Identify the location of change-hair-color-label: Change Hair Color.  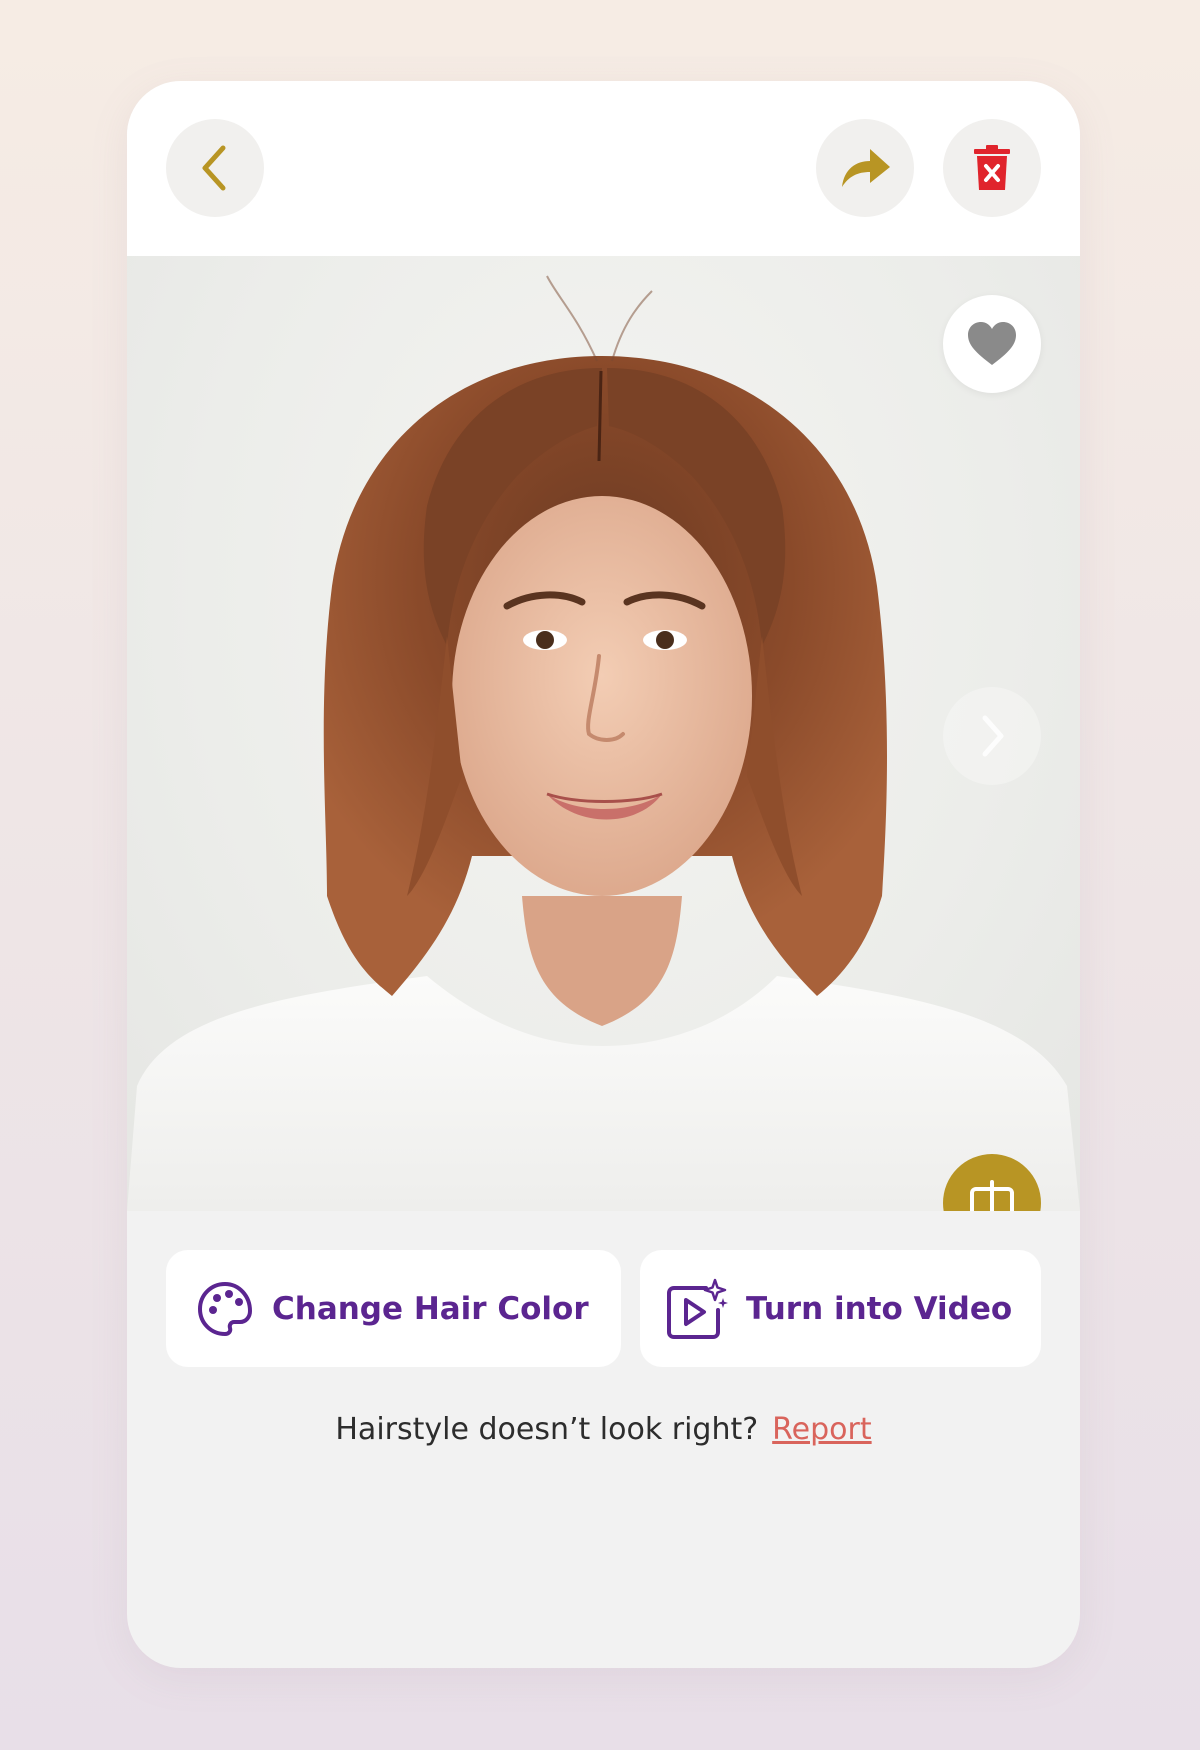
(430, 1308).